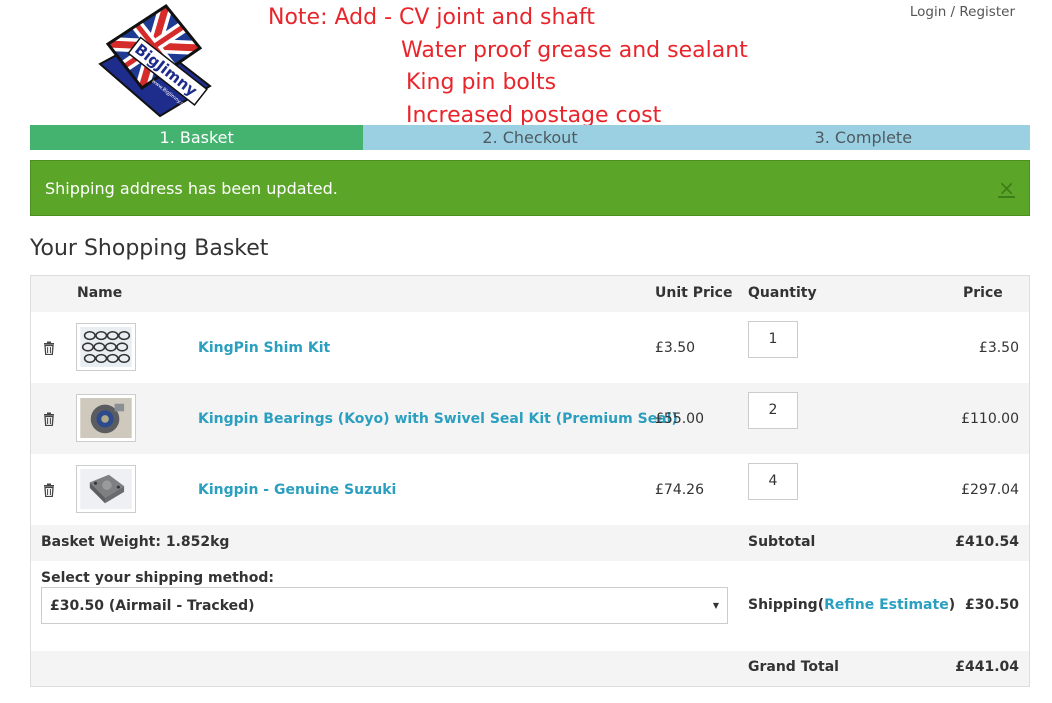 The height and width of the screenshot is (703, 1052). What do you see at coordinates (990, 490) in the screenshot?
I see `line-price: £297.04` at bounding box center [990, 490].